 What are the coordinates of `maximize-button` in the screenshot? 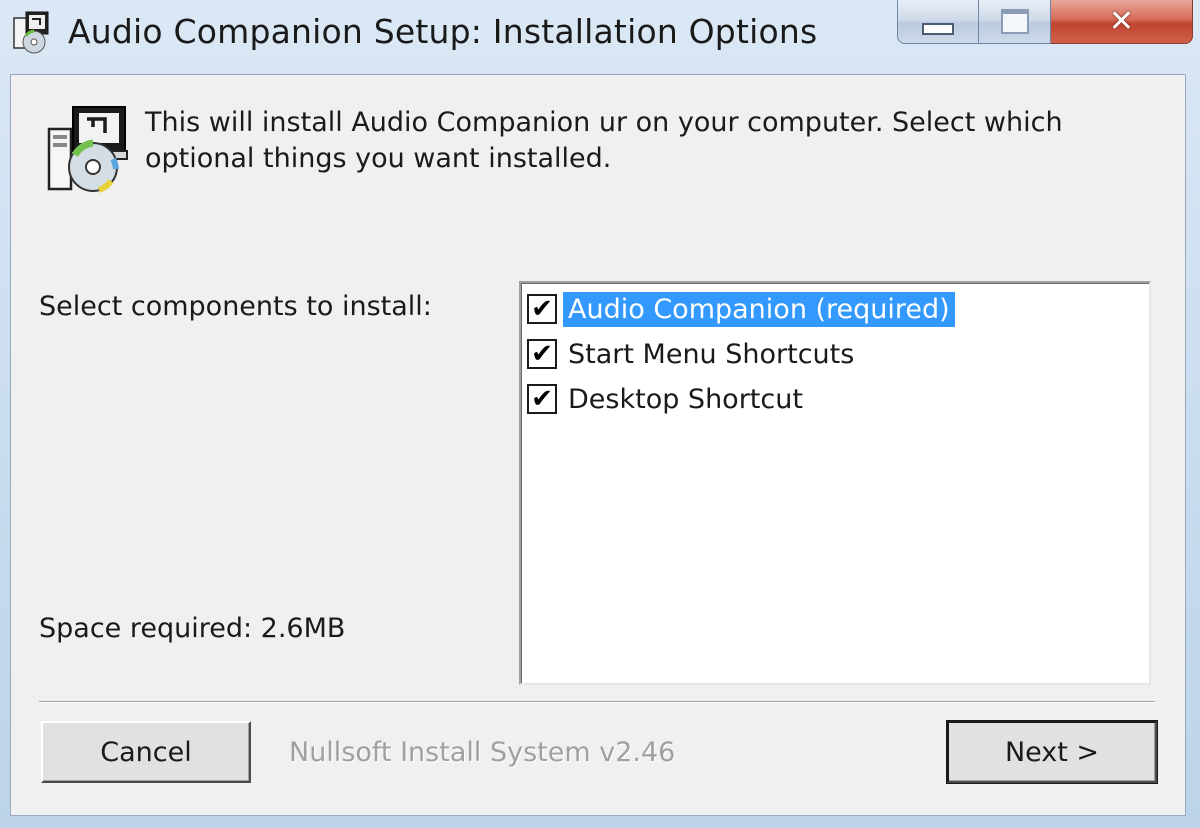 It's located at (1015, 22).